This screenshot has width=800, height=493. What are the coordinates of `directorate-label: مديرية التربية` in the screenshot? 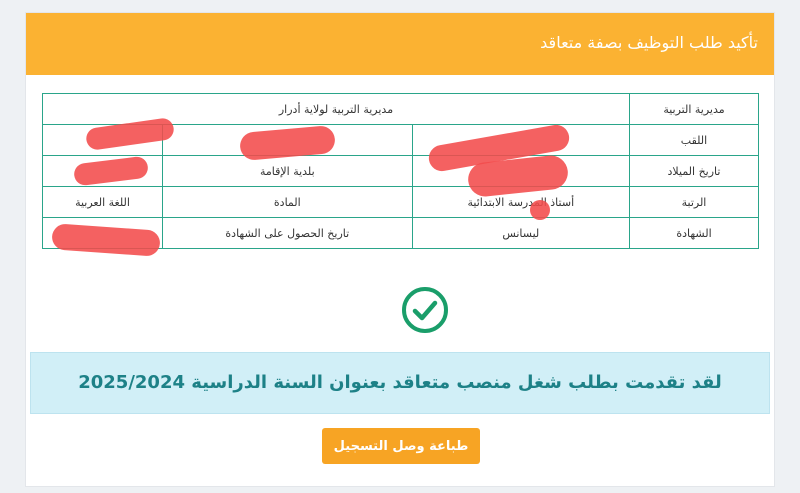 It's located at (694, 109).